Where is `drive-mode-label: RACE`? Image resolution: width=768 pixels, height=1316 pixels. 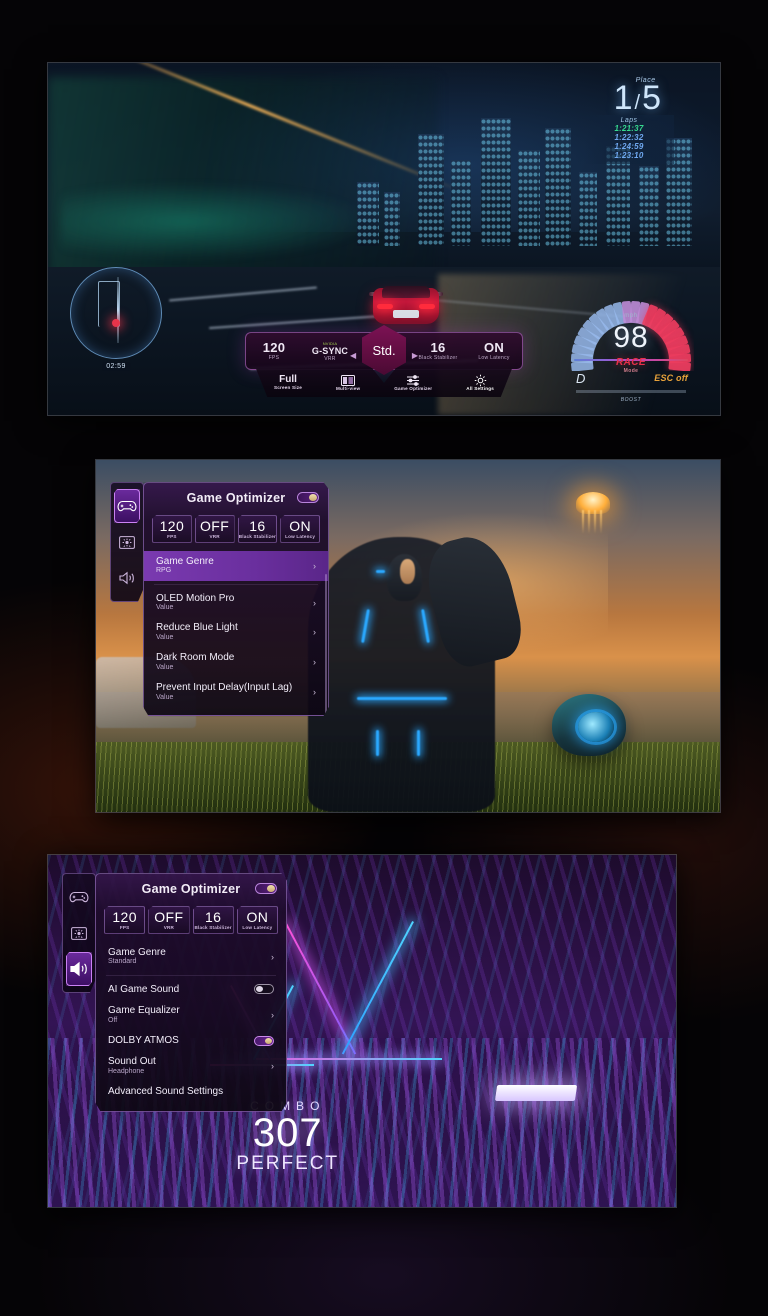
drive-mode-label: RACE is located at coordinates (631, 362).